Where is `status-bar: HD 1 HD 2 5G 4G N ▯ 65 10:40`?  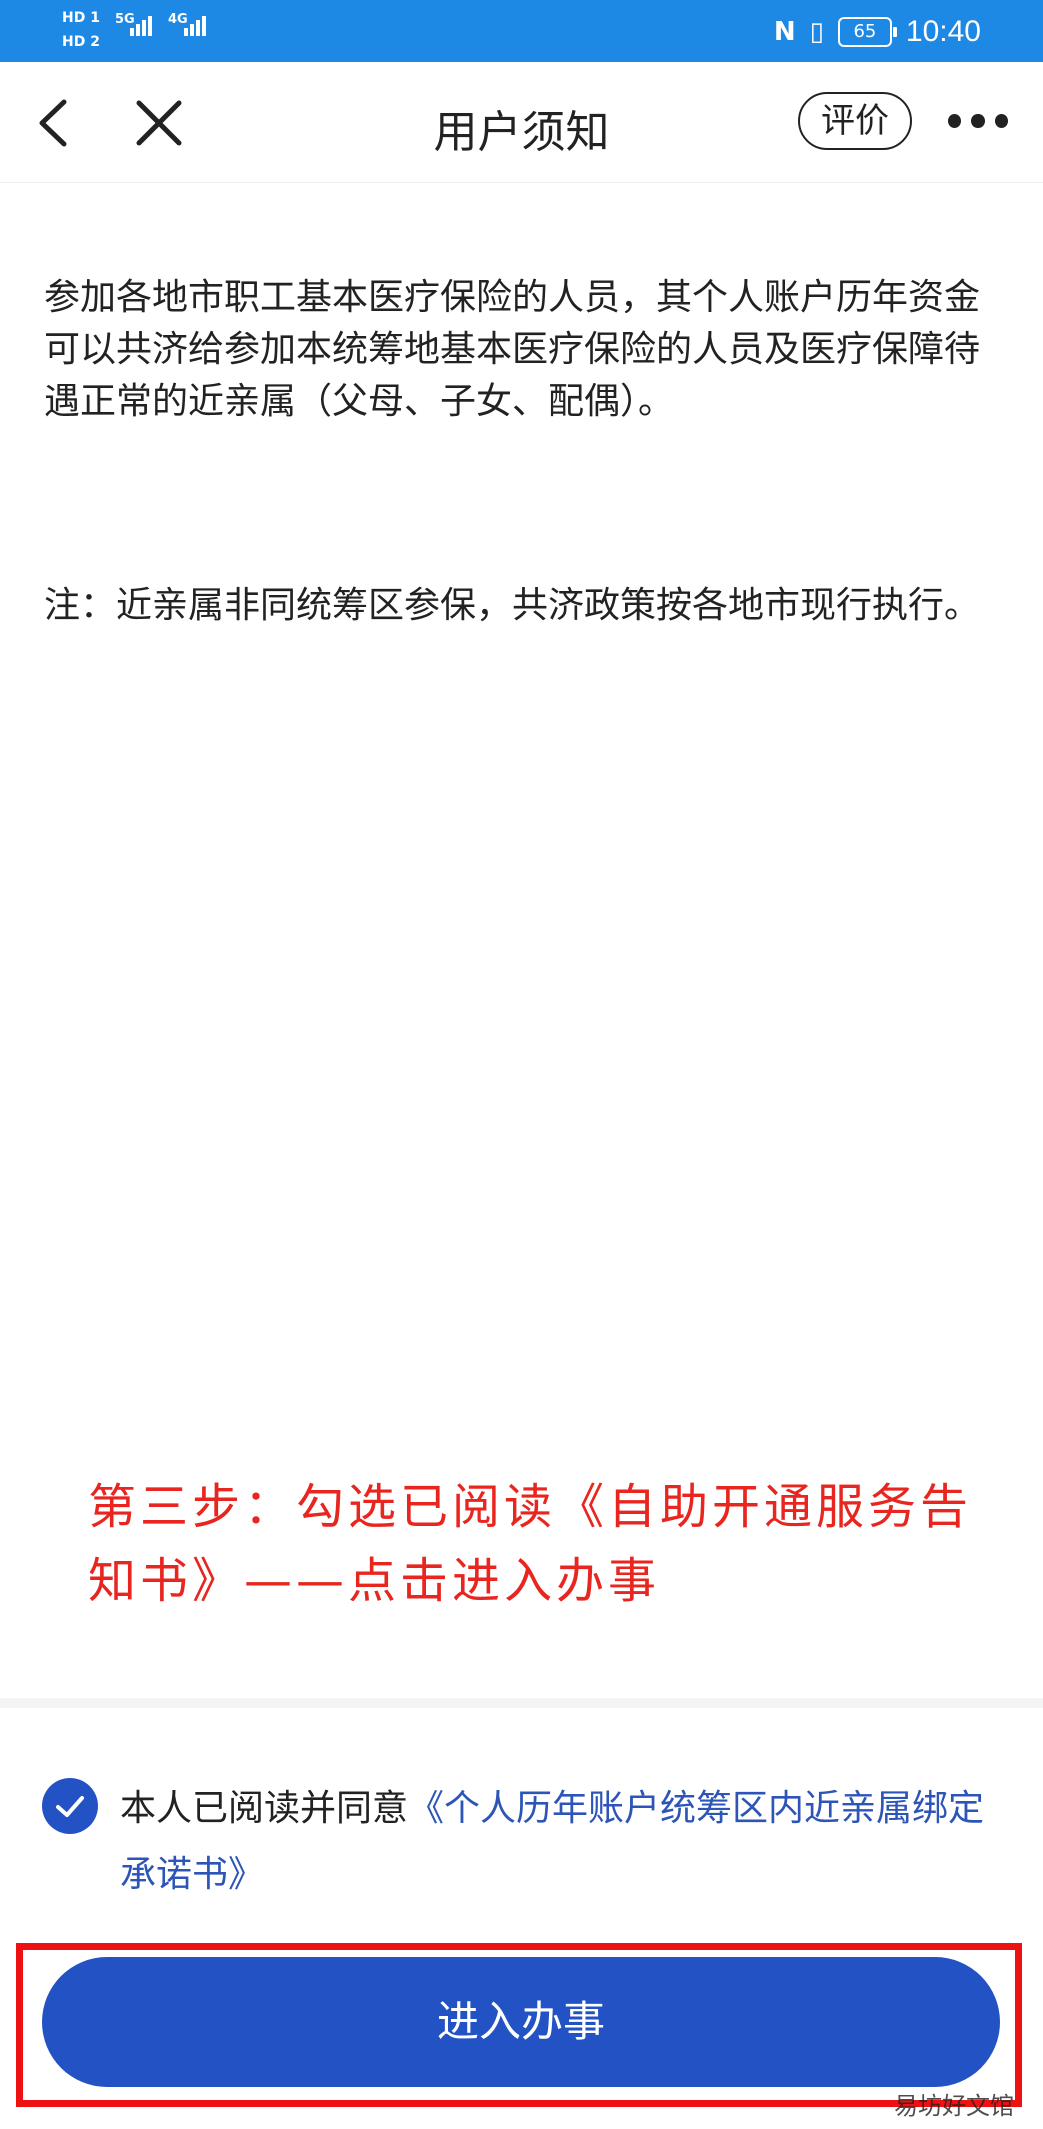
status-bar: HD 1 HD 2 5G 4G N ▯ 65 10:40 is located at coordinates (521, 31).